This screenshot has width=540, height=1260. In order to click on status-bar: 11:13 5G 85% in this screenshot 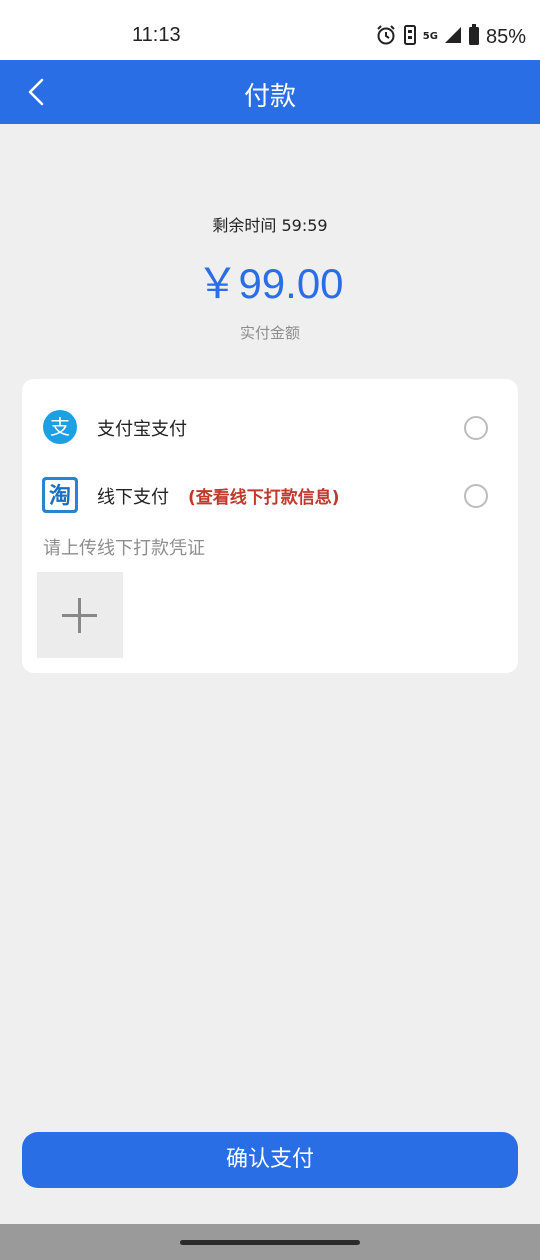, I will do `click(270, 30)`.